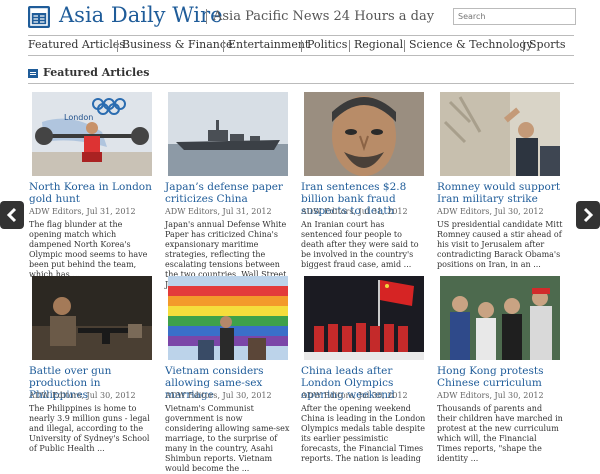  I want to click on carousel-prev-button, so click(12, 215).